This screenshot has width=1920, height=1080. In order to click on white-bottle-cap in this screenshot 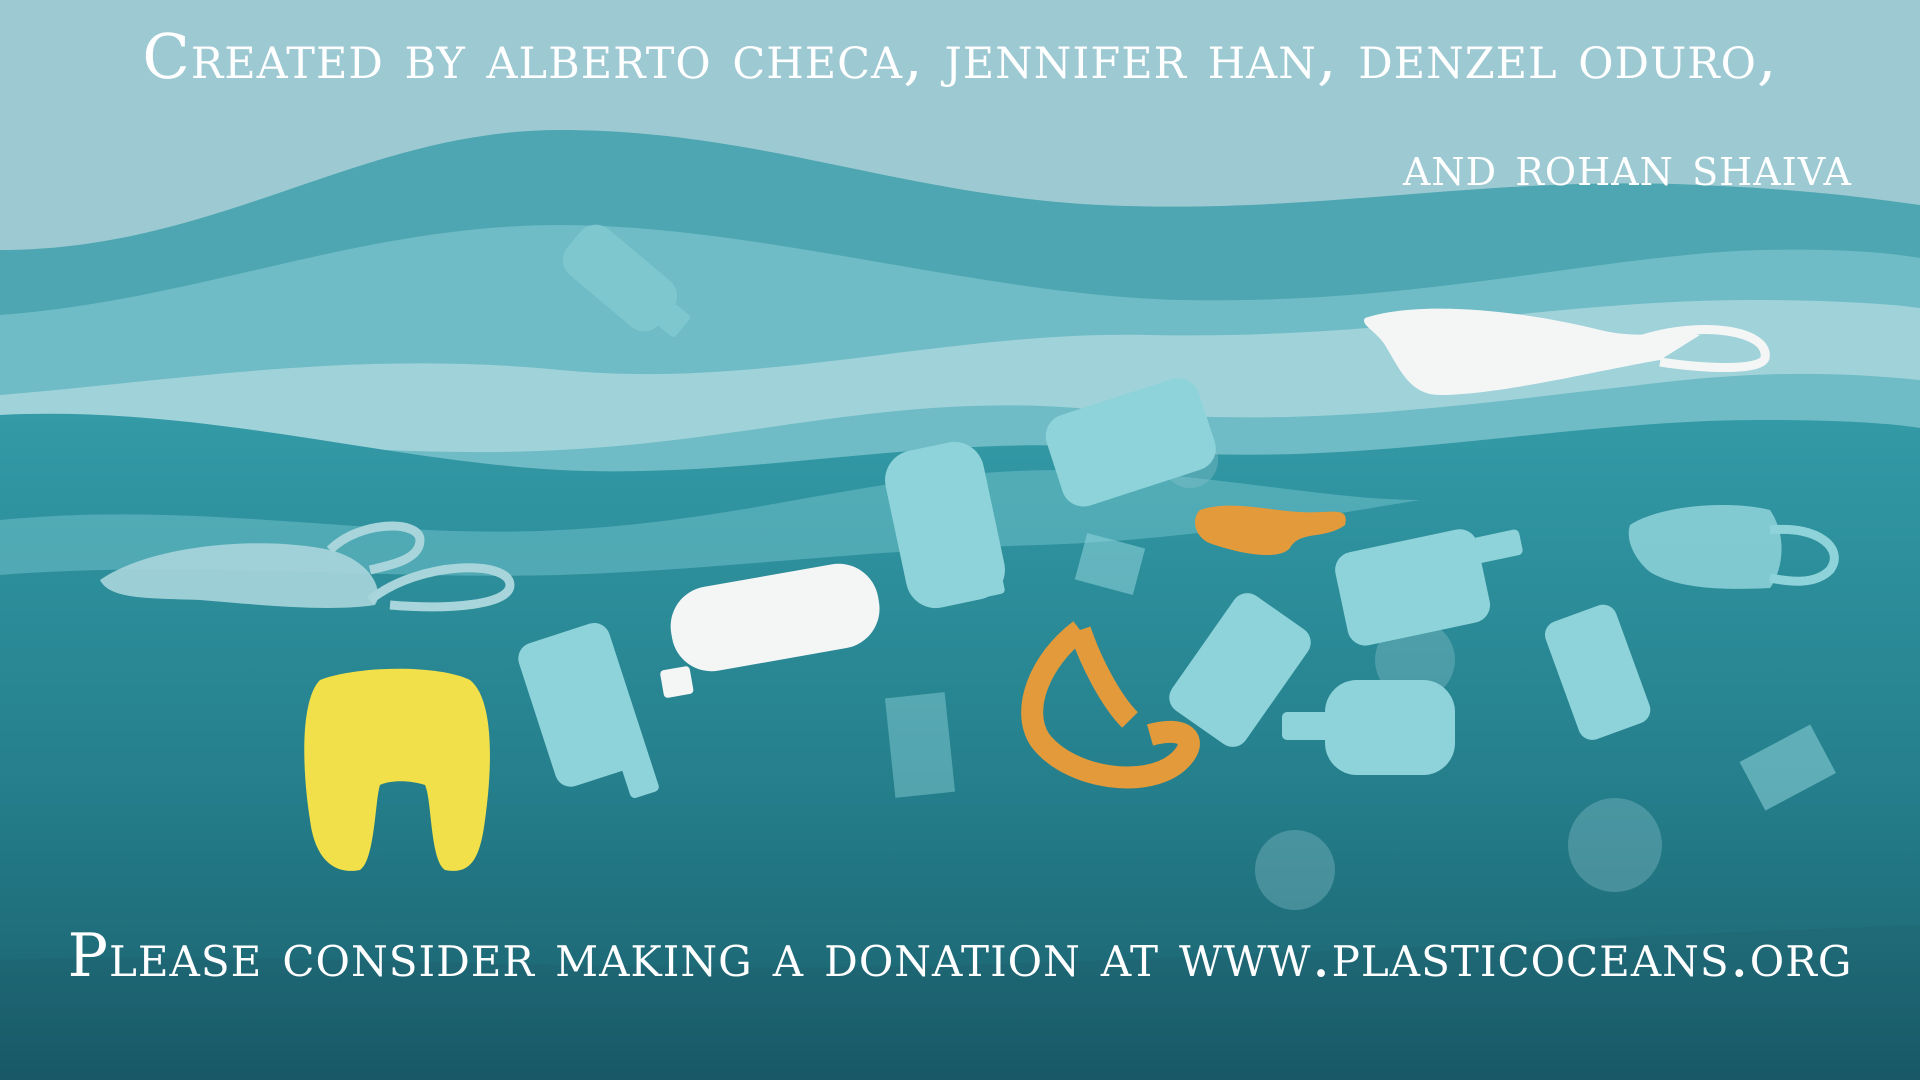, I will do `click(677, 682)`.